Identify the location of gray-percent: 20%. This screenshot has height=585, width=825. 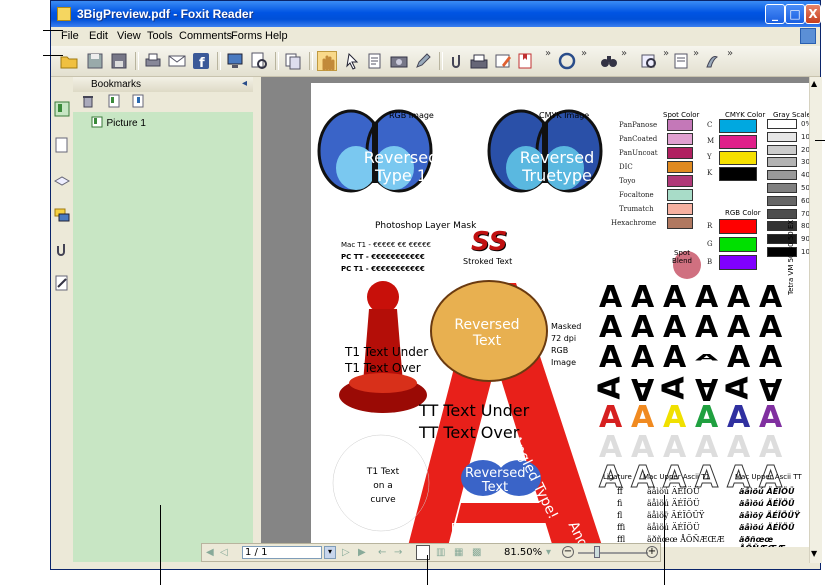
(805, 149).